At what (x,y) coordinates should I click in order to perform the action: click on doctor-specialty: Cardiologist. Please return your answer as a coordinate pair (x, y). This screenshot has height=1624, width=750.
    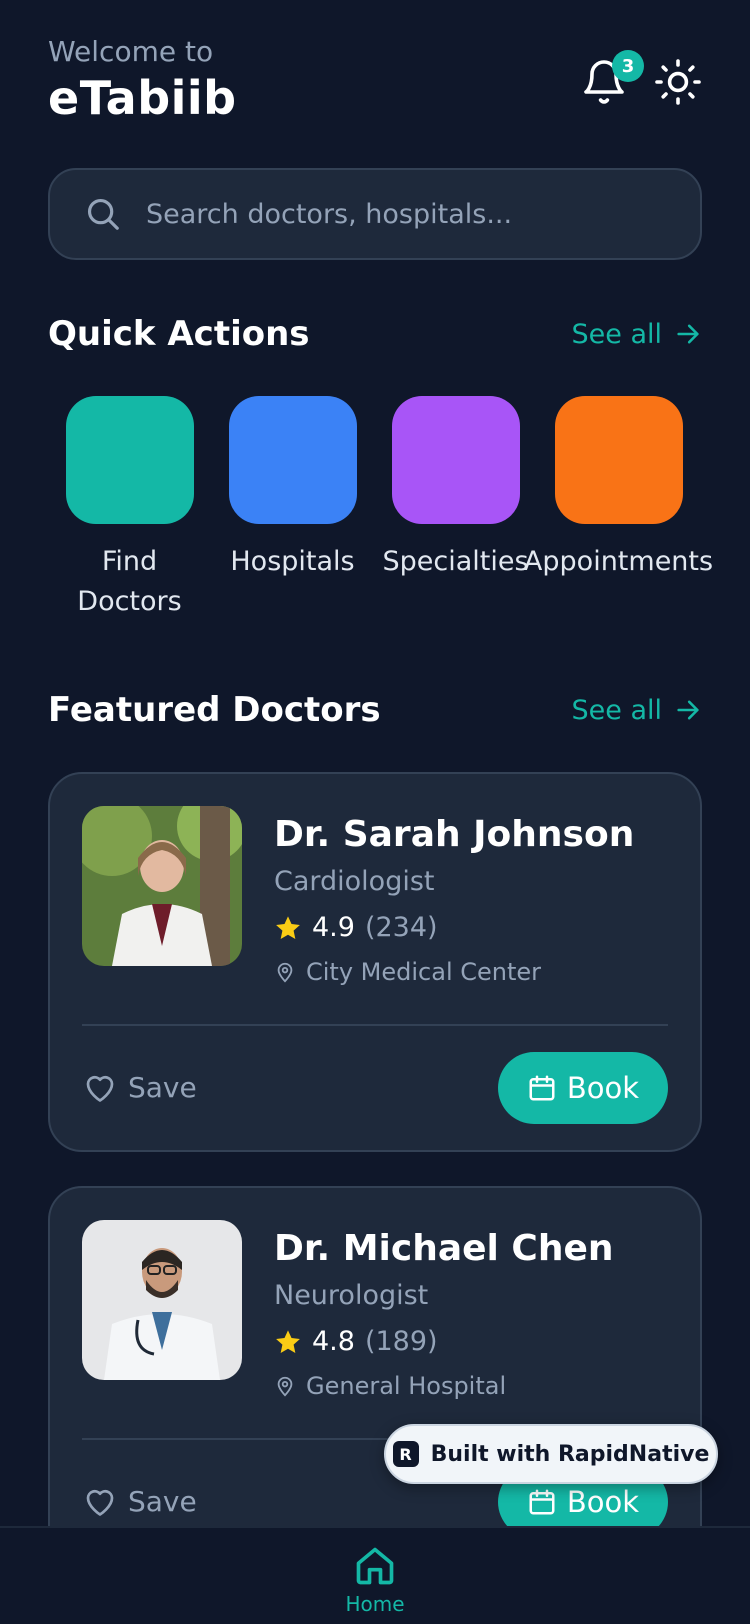
    Looking at the image, I should click on (354, 881).